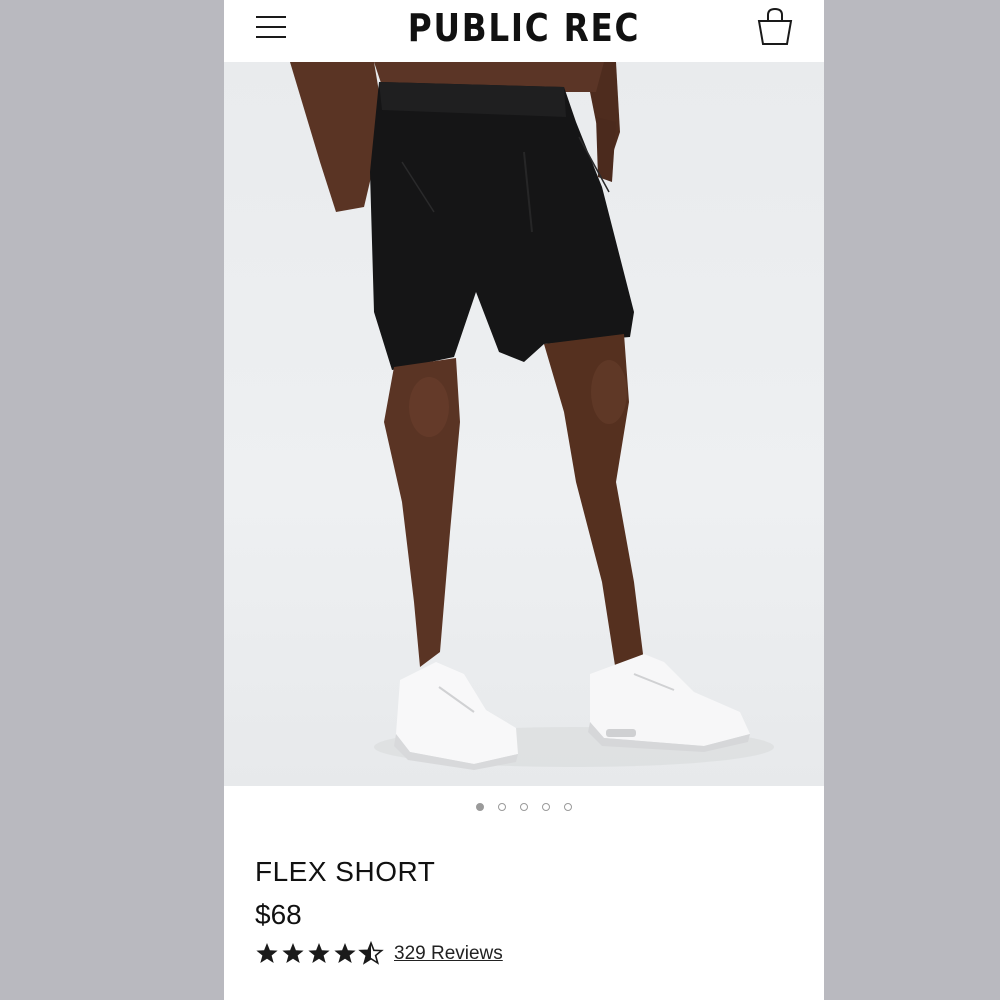 The height and width of the screenshot is (1000, 1000). I want to click on brand-logo: PUBLIC REC, so click(524, 28).